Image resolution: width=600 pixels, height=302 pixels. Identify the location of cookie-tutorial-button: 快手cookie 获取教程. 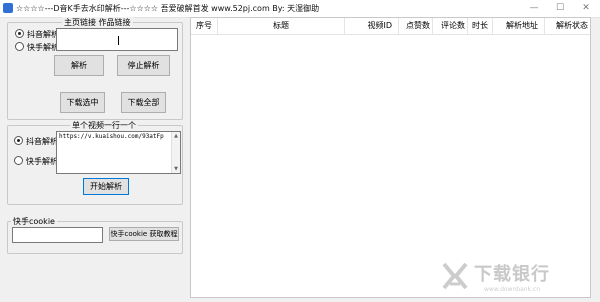
(144, 234).